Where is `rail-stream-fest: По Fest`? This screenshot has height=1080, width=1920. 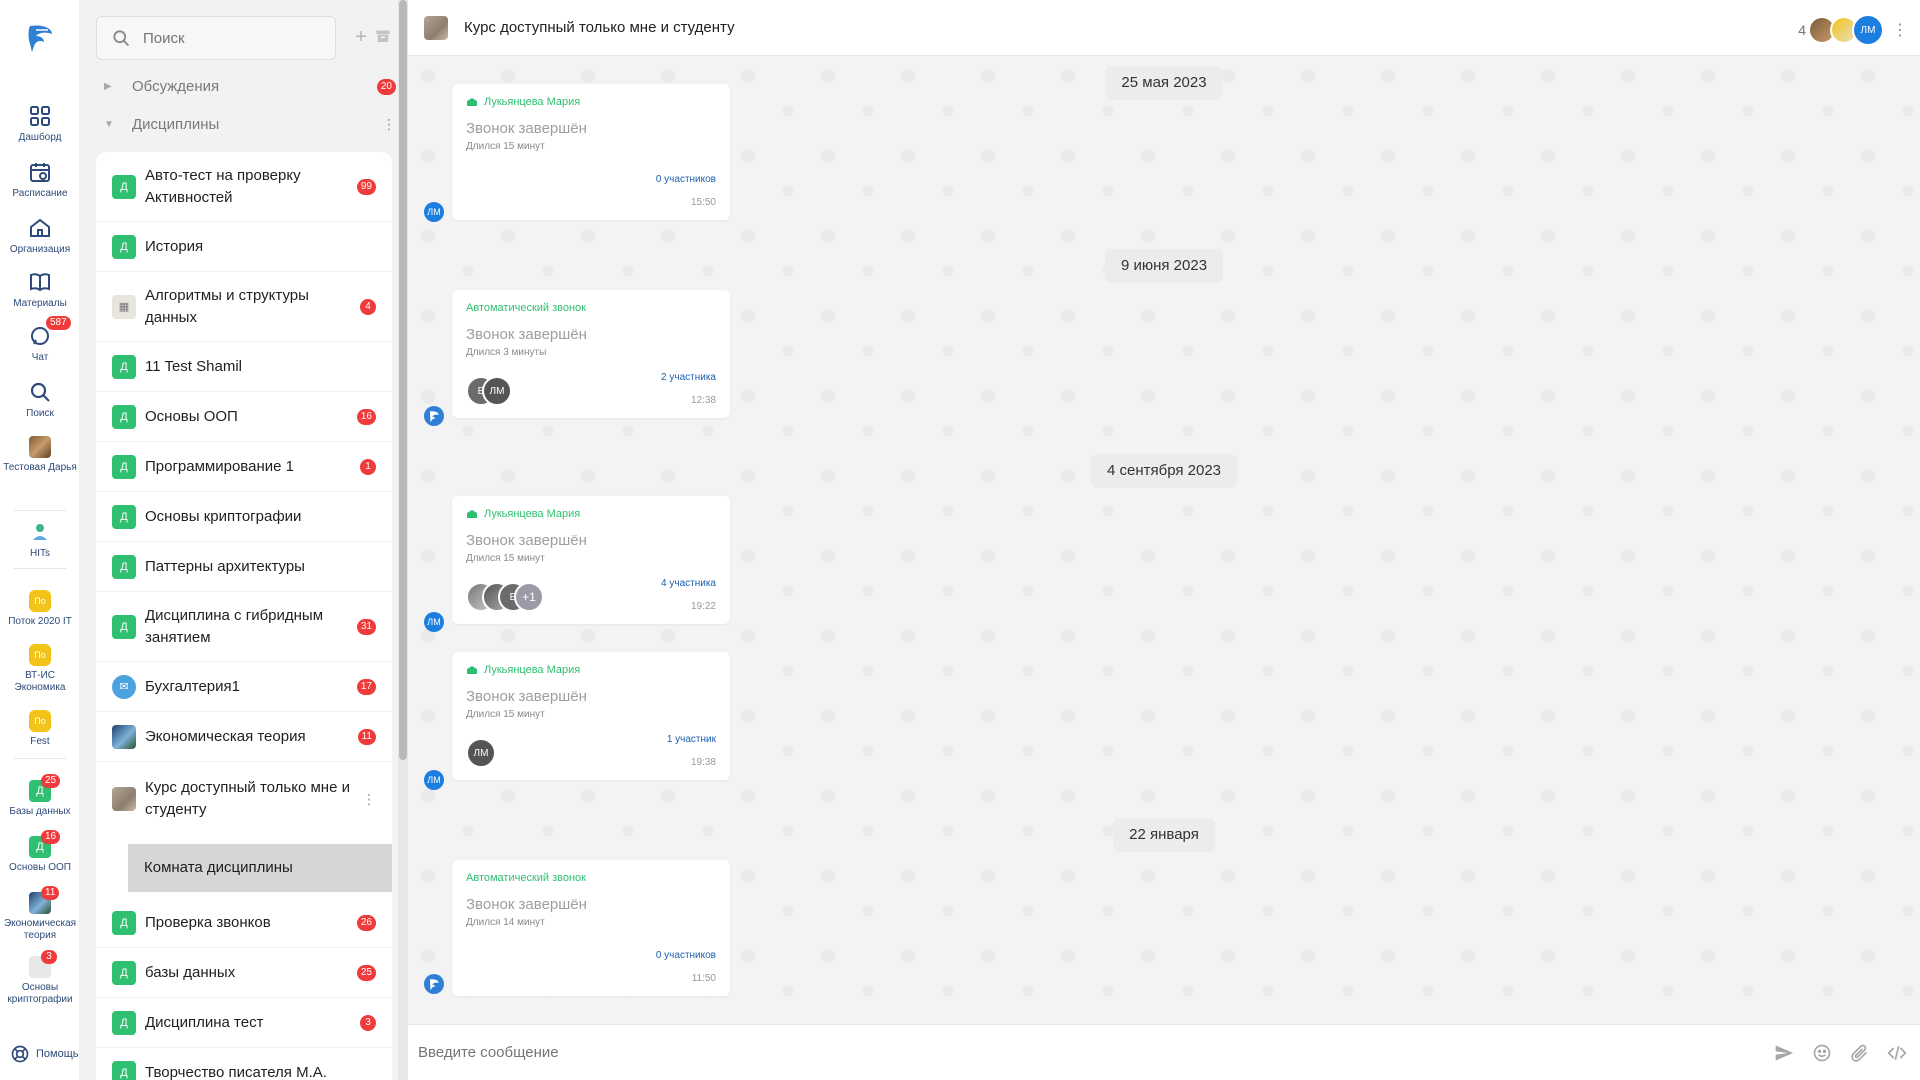
rail-stream-fest: По Fest is located at coordinates (40, 729).